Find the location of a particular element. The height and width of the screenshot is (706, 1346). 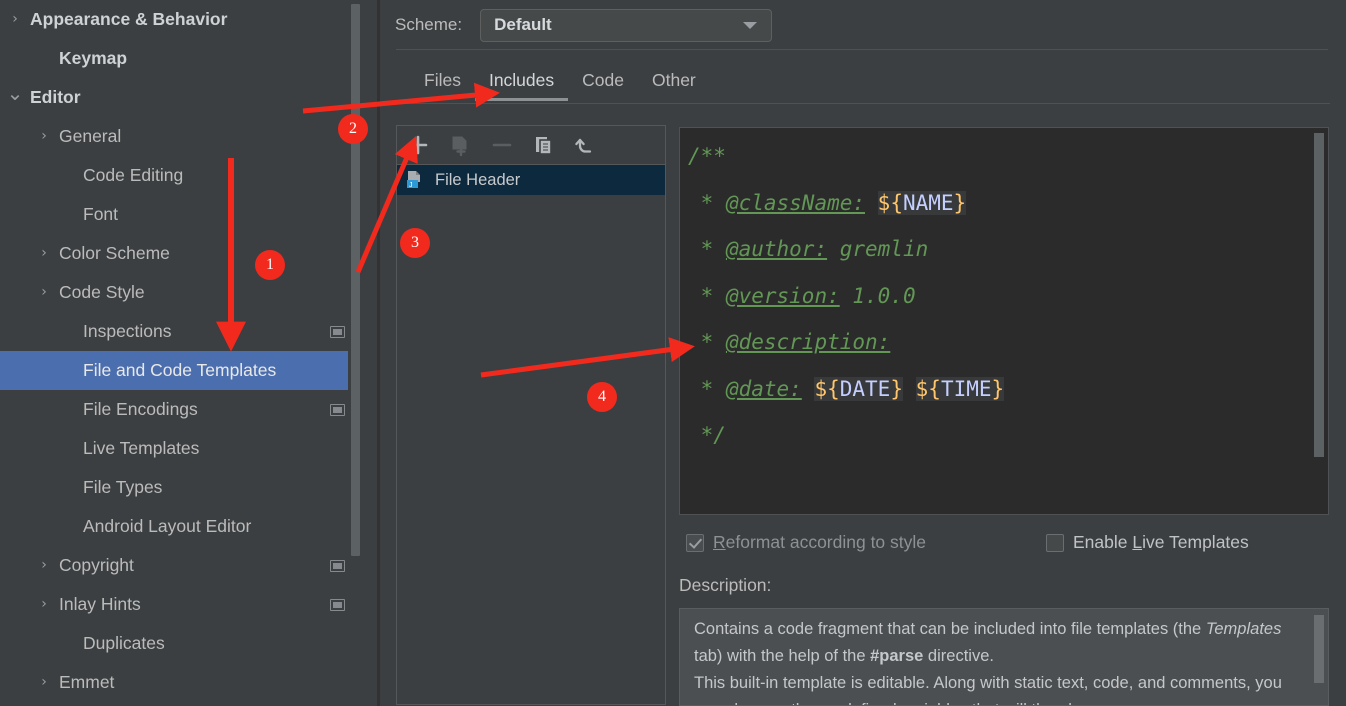

sidebar-item-font: Font is located at coordinates (181, 214).